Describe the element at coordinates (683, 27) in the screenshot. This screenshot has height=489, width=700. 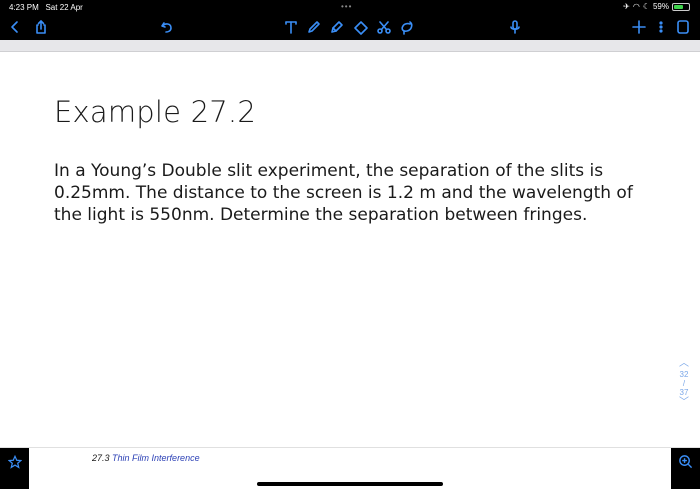
I see `page-view-icon` at that location.